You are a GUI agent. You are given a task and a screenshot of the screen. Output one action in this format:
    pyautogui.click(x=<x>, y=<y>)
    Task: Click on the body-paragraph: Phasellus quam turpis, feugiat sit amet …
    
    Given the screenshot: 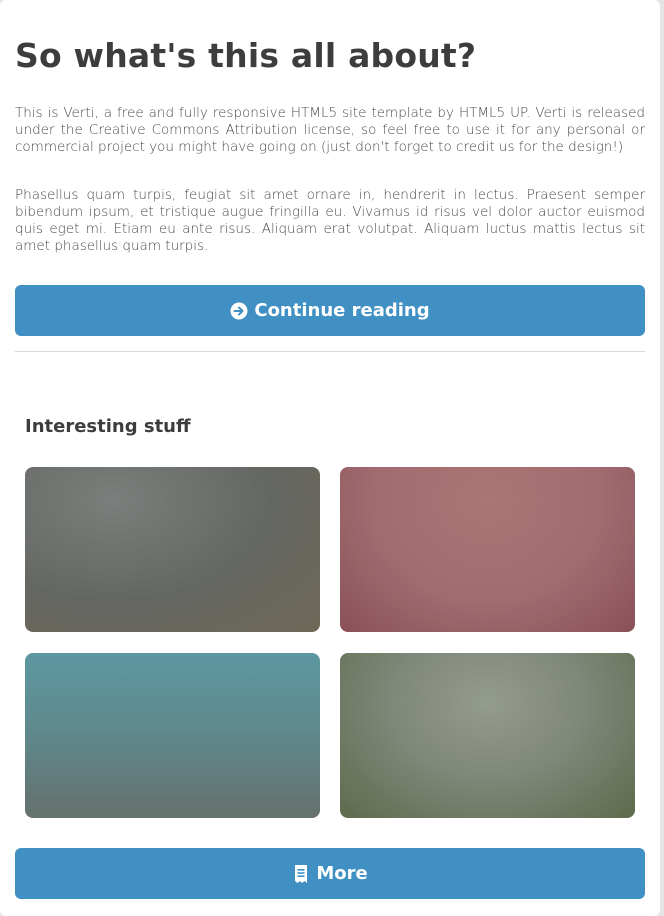 What is the action you would take?
    pyautogui.click(x=330, y=220)
    